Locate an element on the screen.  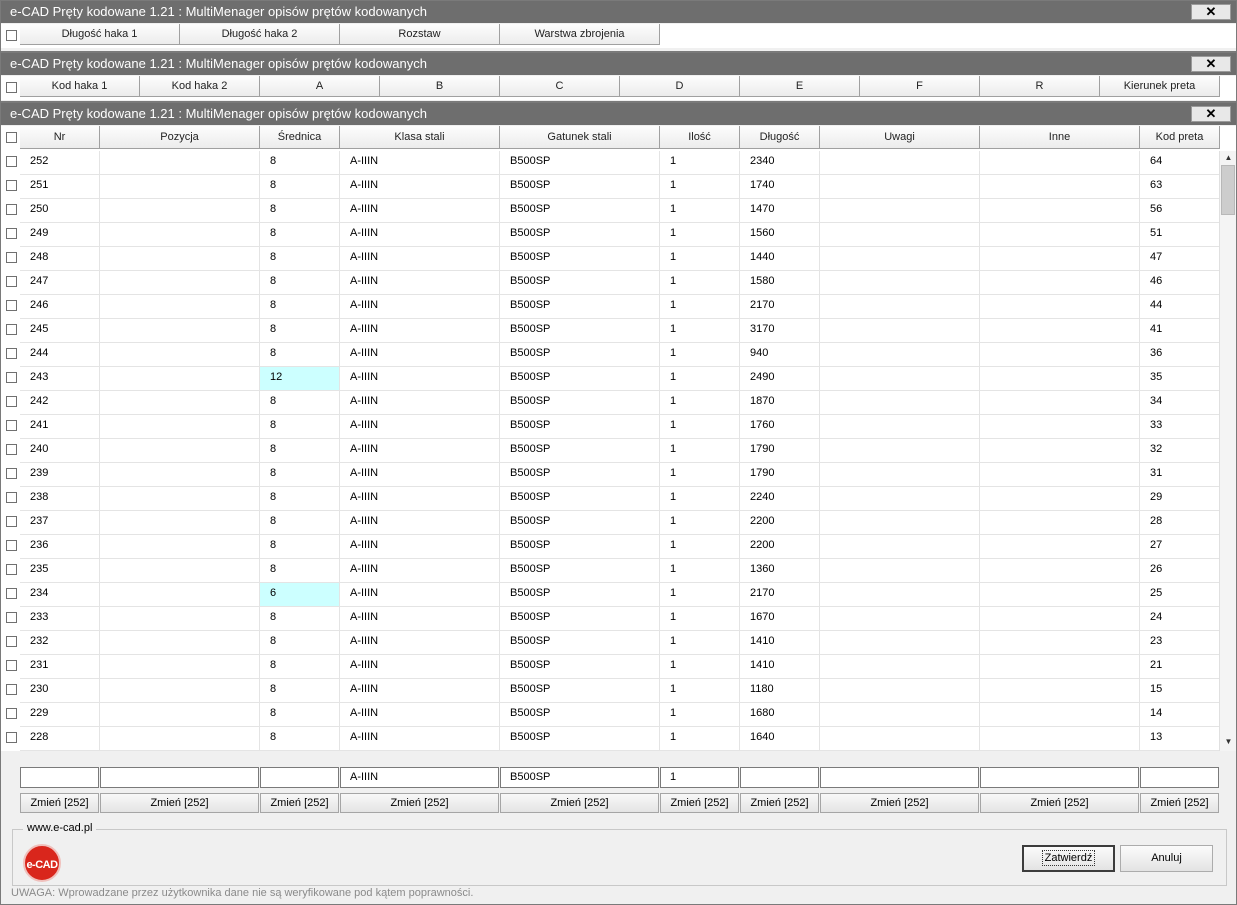
table-row: 249 8 A-IIIN B500SP 1 1560 51 is located at coordinates (610, 235).